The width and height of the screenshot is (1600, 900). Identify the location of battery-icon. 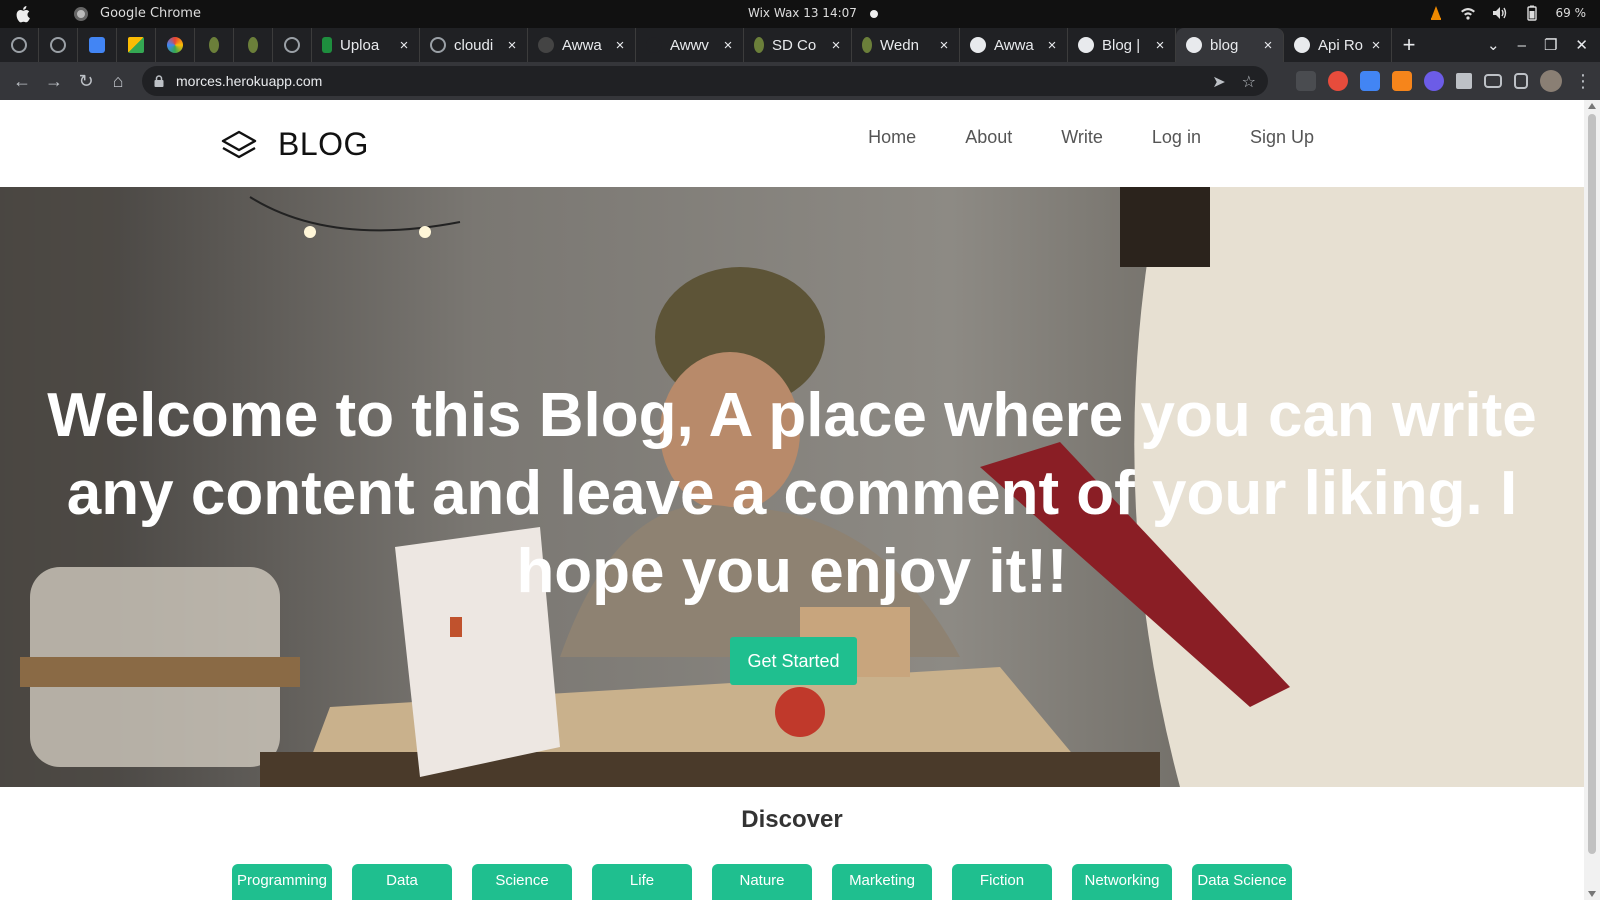
(1532, 13).